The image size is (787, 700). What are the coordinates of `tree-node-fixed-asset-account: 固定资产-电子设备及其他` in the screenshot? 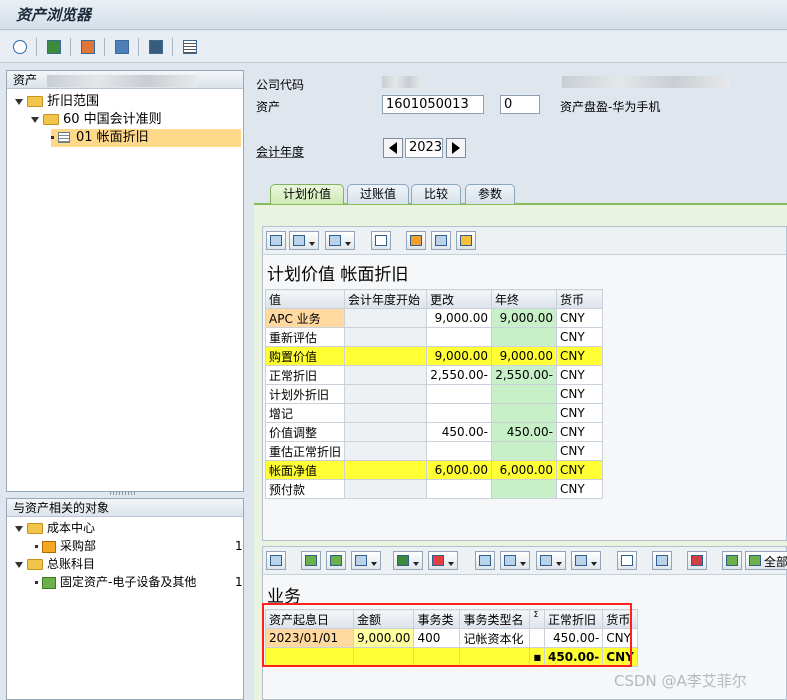 It's located at (115, 582).